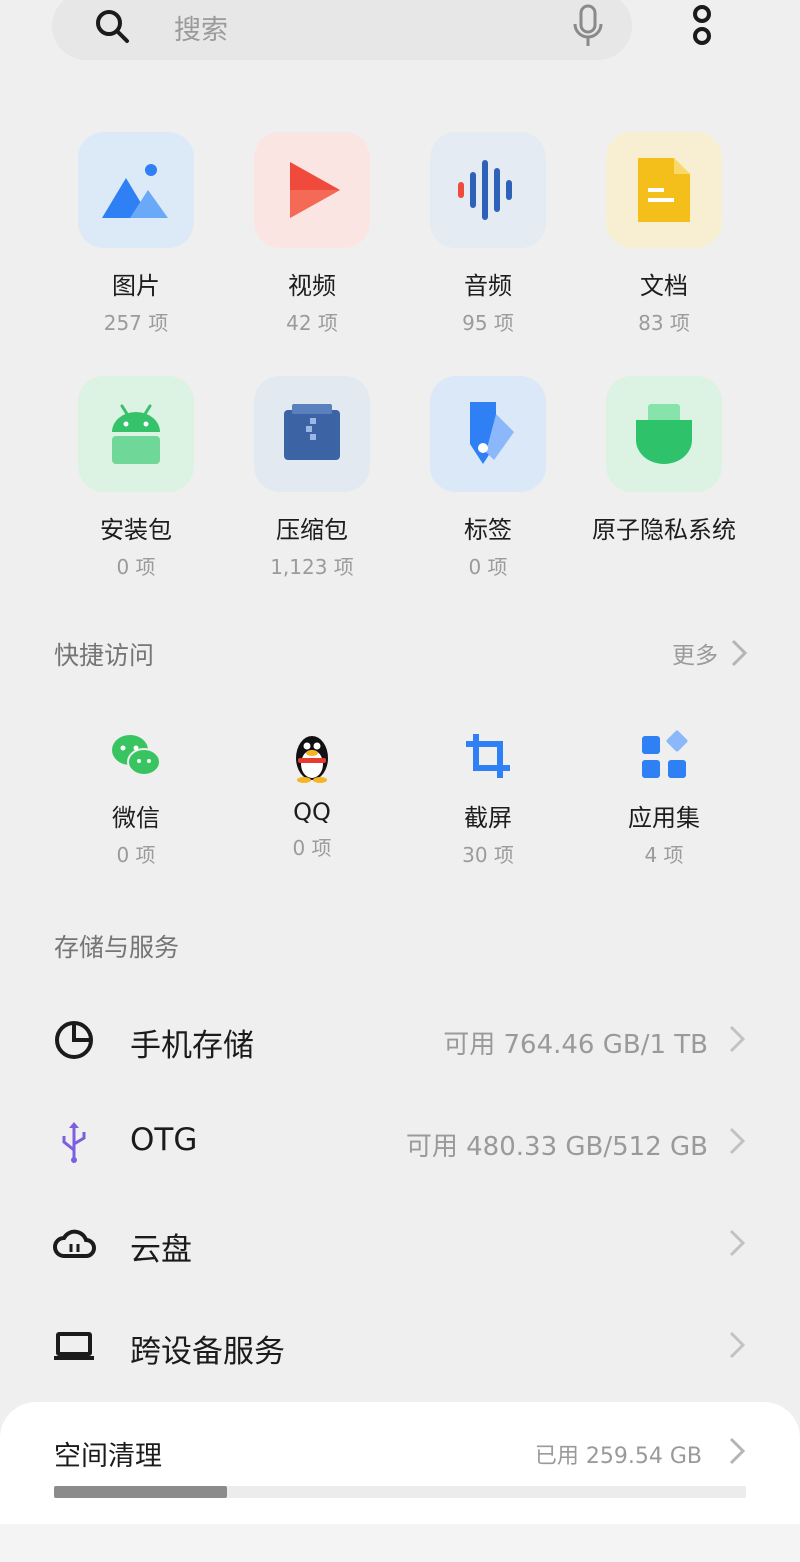 This screenshot has width=800, height=1562. Describe the element at coordinates (664, 756) in the screenshot. I see `app-grid-icon` at that location.